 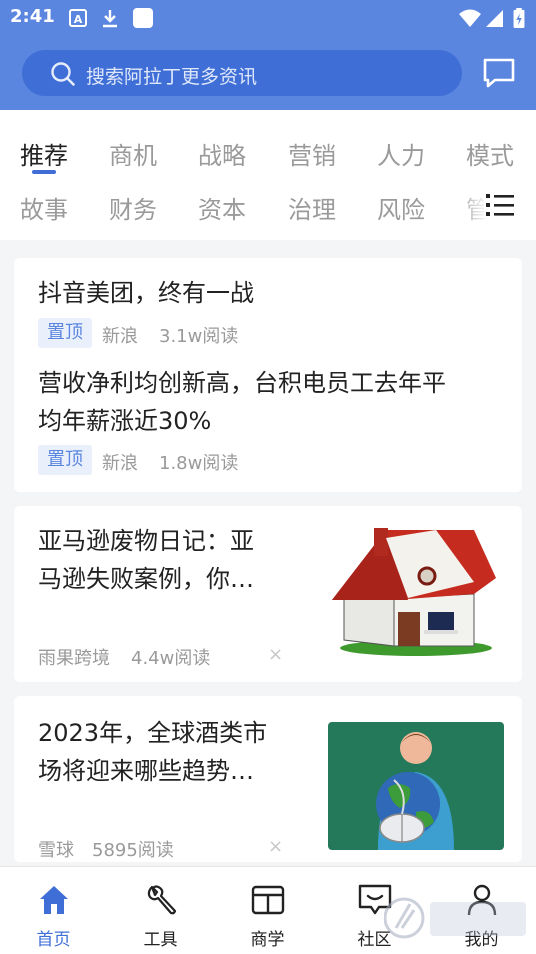 What do you see at coordinates (124, 421) in the screenshot?
I see `pinned-title-2-line2: 均年薪涨近30%` at bounding box center [124, 421].